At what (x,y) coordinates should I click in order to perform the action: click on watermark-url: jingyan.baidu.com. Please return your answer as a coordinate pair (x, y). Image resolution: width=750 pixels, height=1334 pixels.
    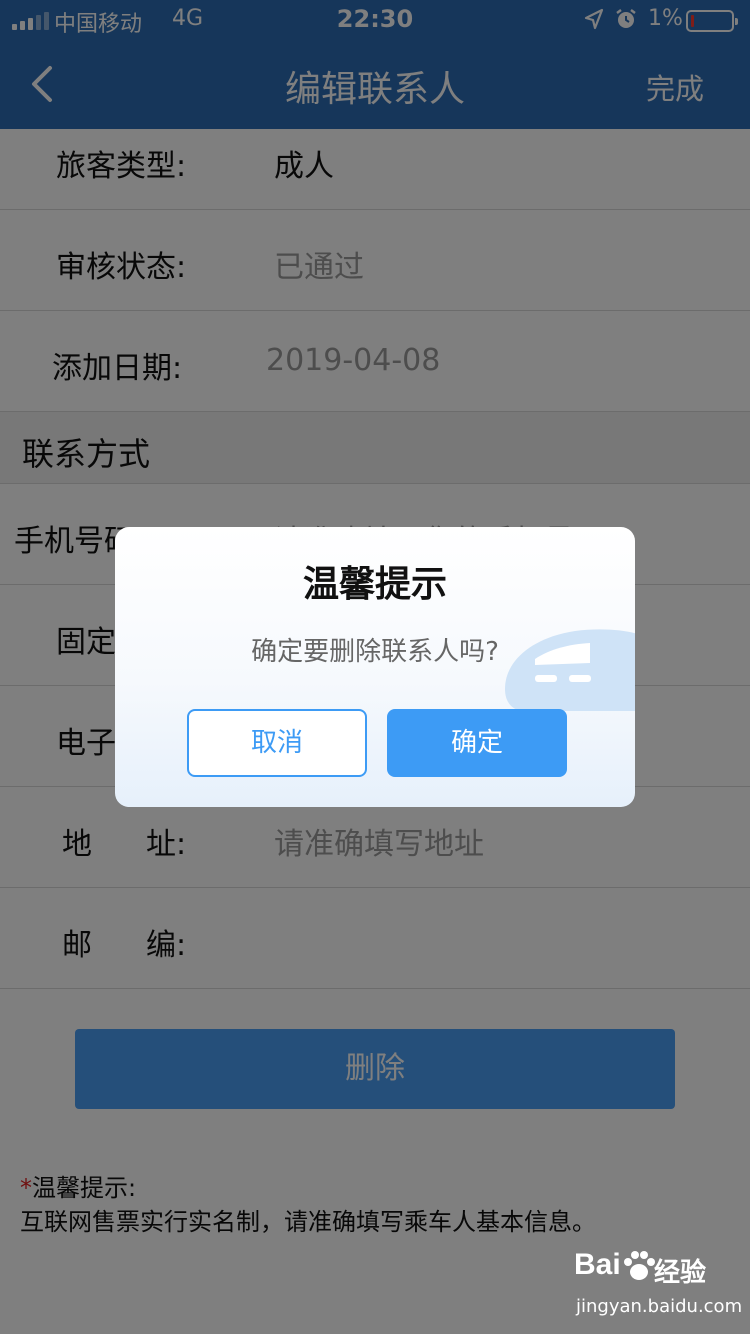
    Looking at the image, I should click on (659, 1306).